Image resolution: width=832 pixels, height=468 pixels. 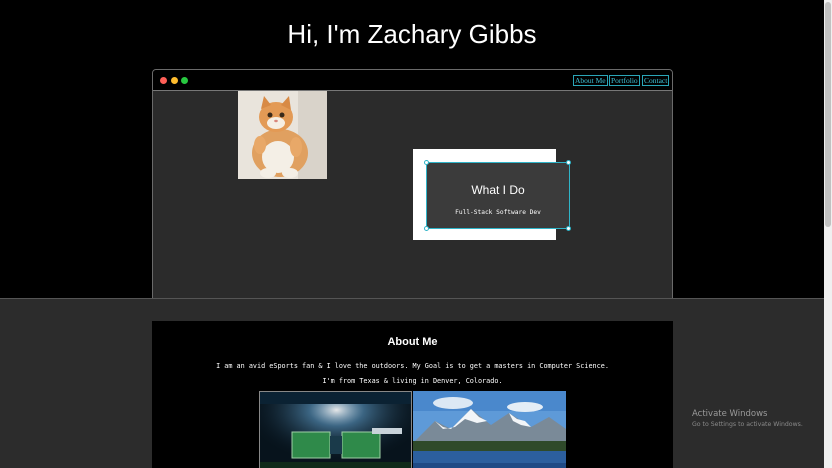 I want to click on activation-title: Activate Windows, so click(x=730, y=414).